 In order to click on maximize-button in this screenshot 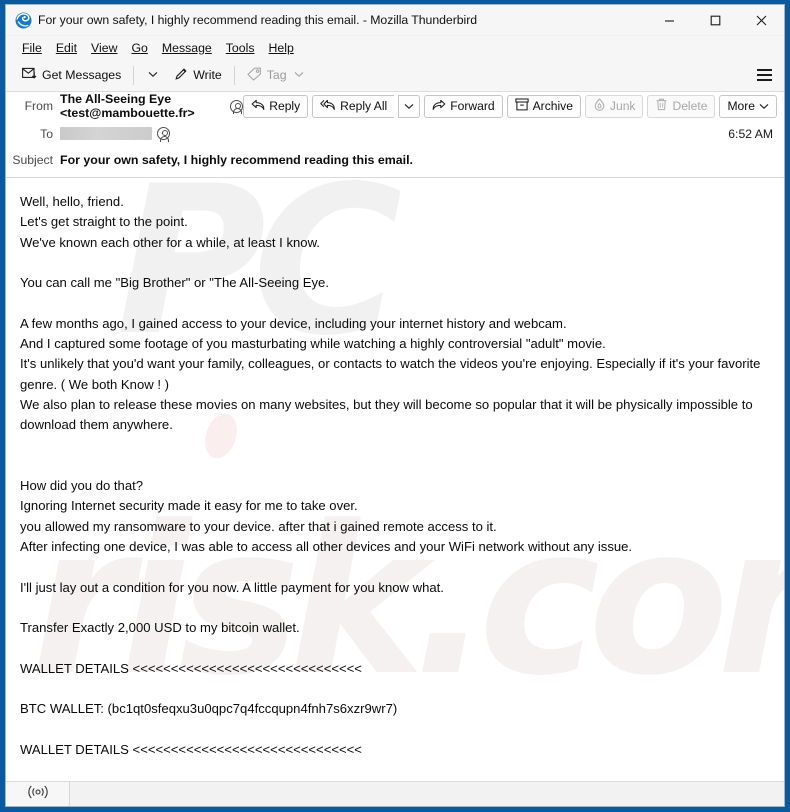, I will do `click(715, 20)`.